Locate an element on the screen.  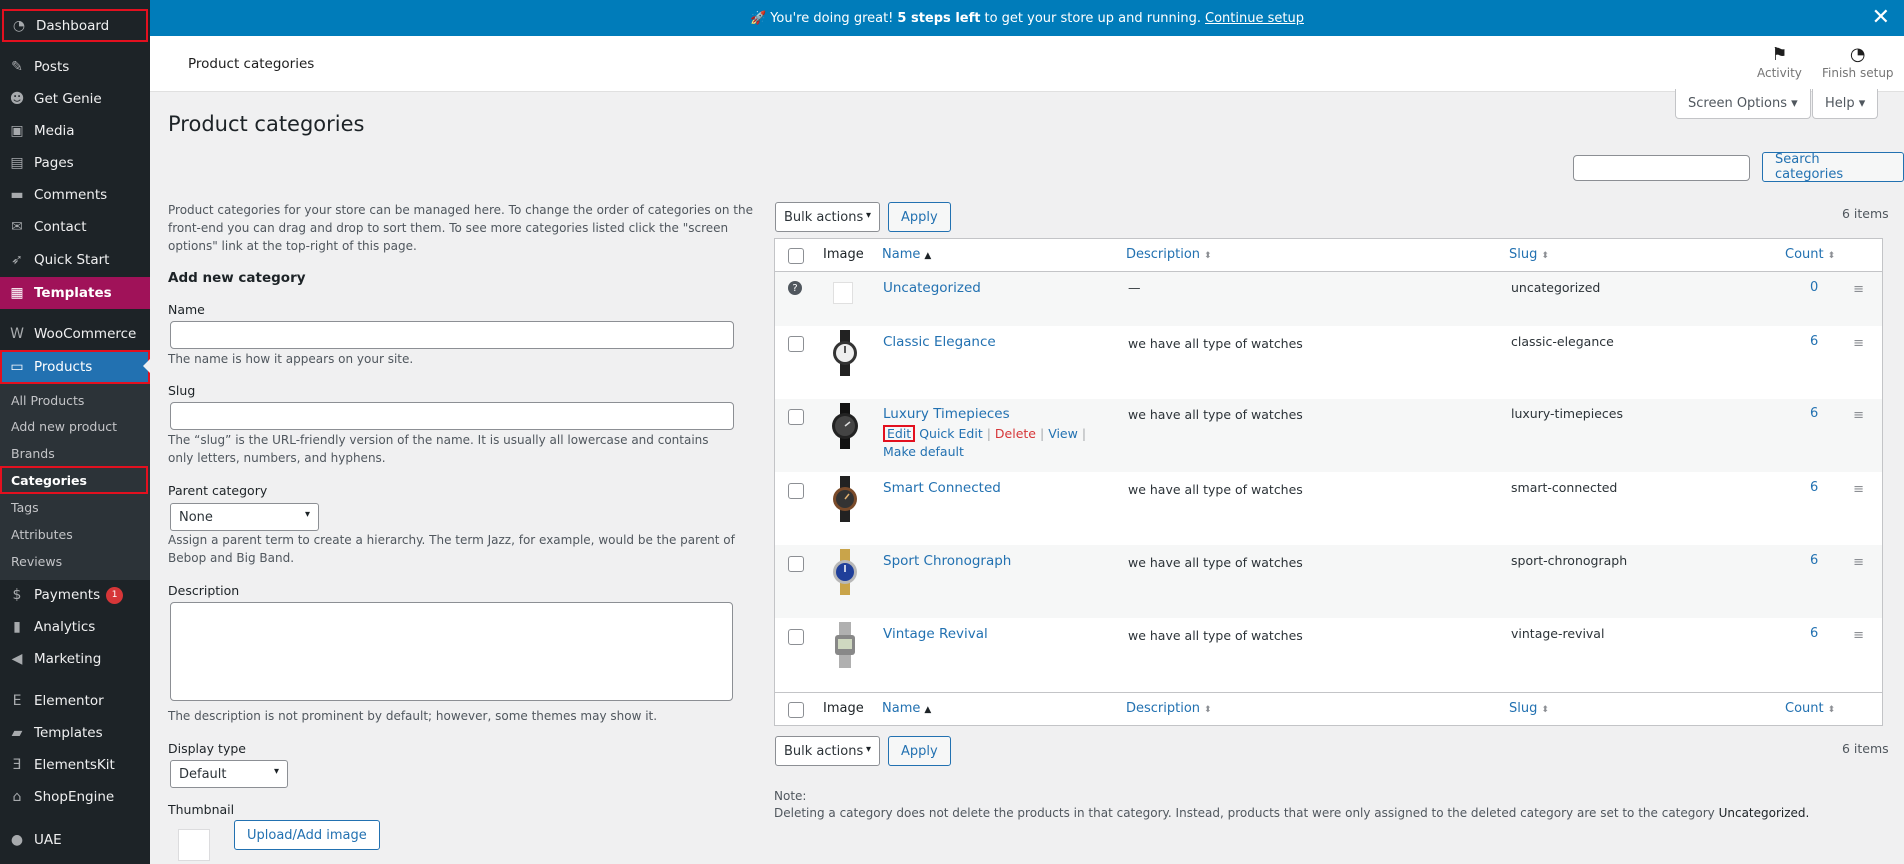
delete-link: Delete is located at coordinates (1015, 433).